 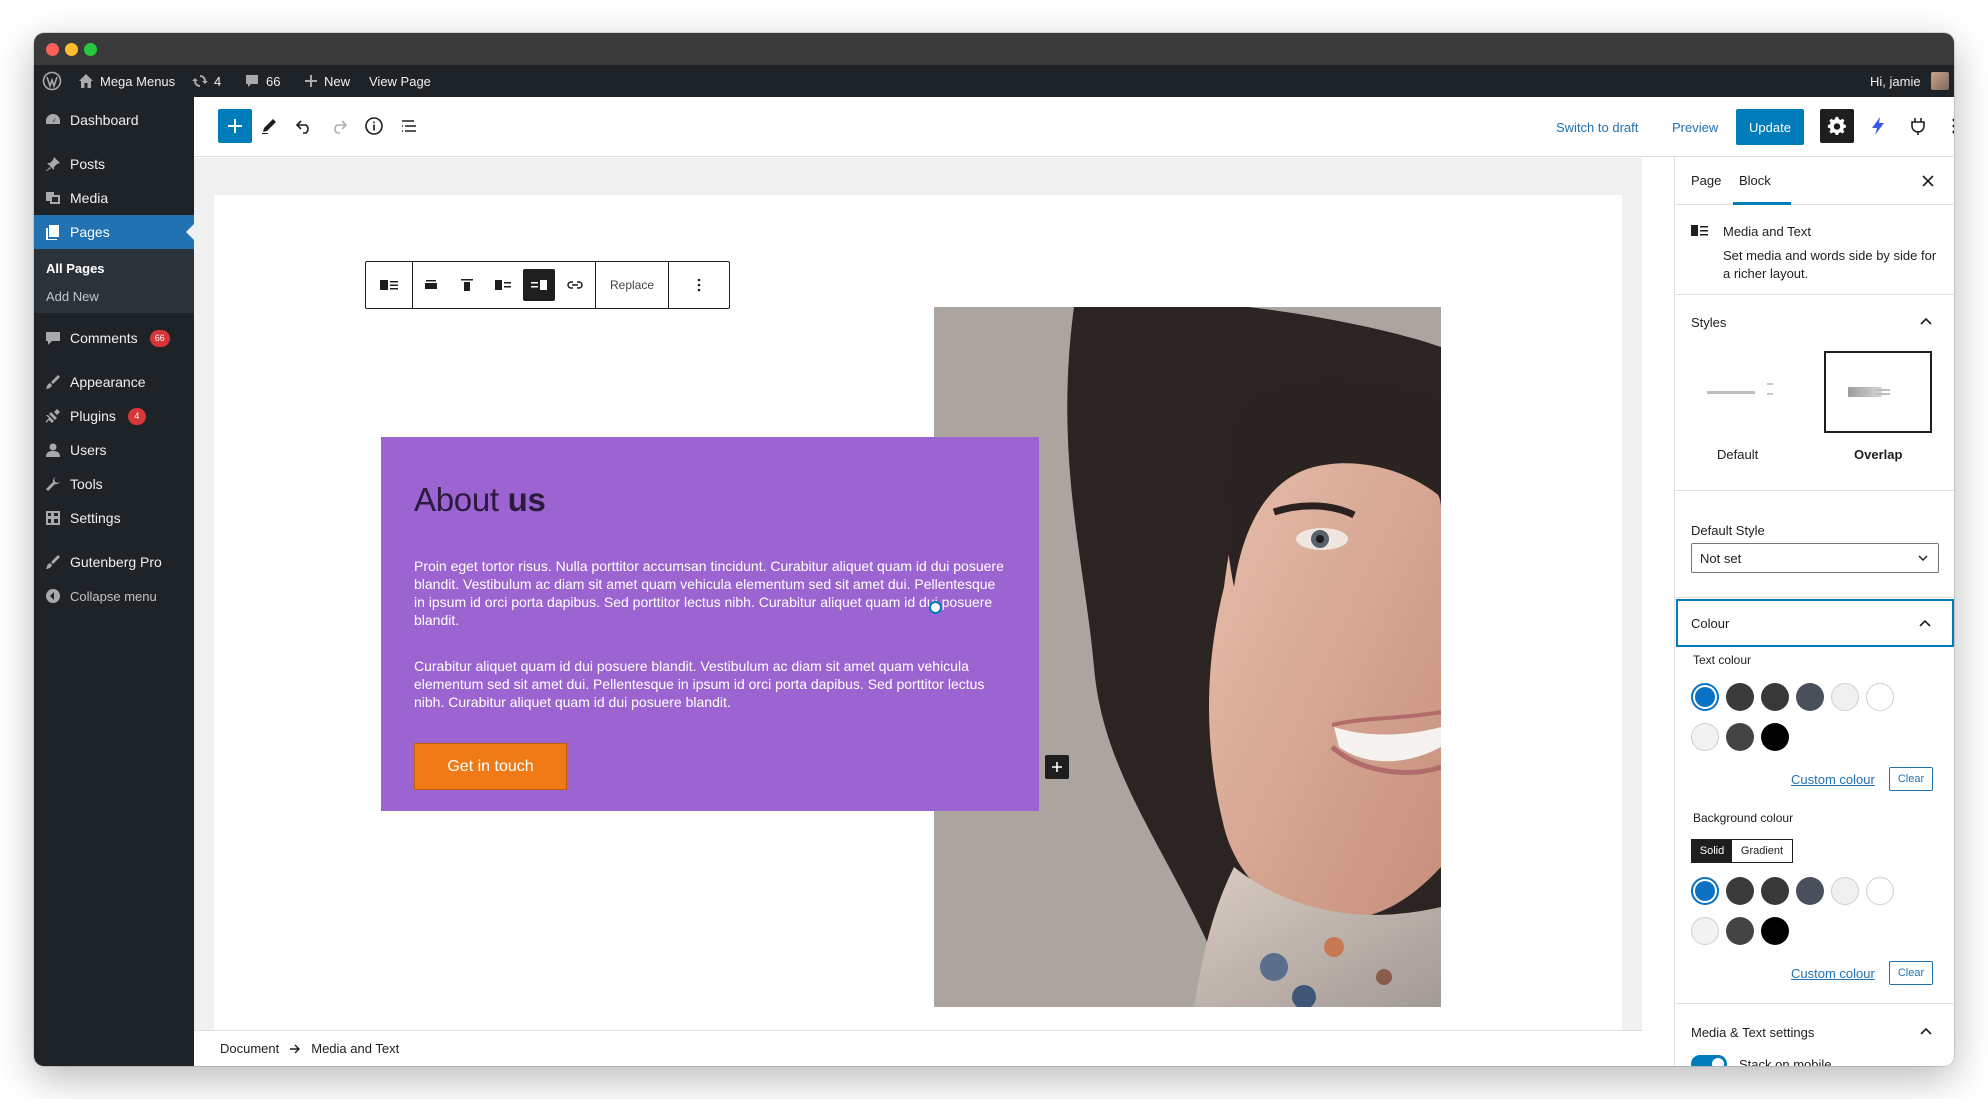 What do you see at coordinates (374, 126) in the screenshot?
I see `details-button` at bounding box center [374, 126].